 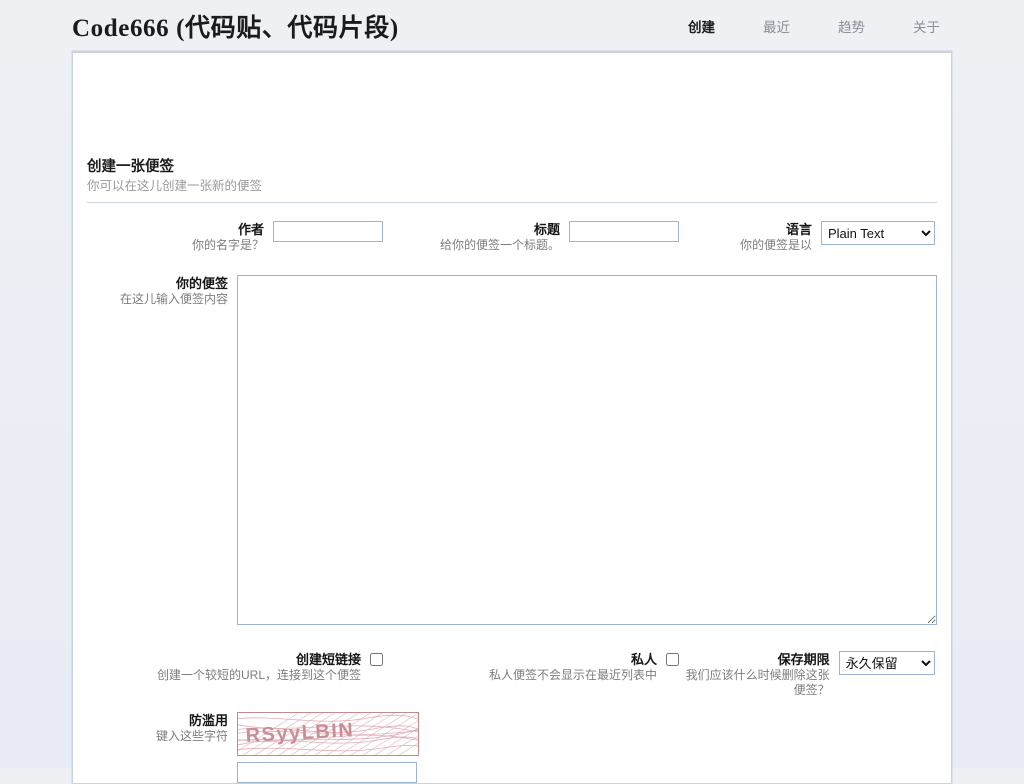 I want to click on page-header: Code666 (代码贴、代码片段) 创建 最近 趋势 关于, so click(x=512, y=25).